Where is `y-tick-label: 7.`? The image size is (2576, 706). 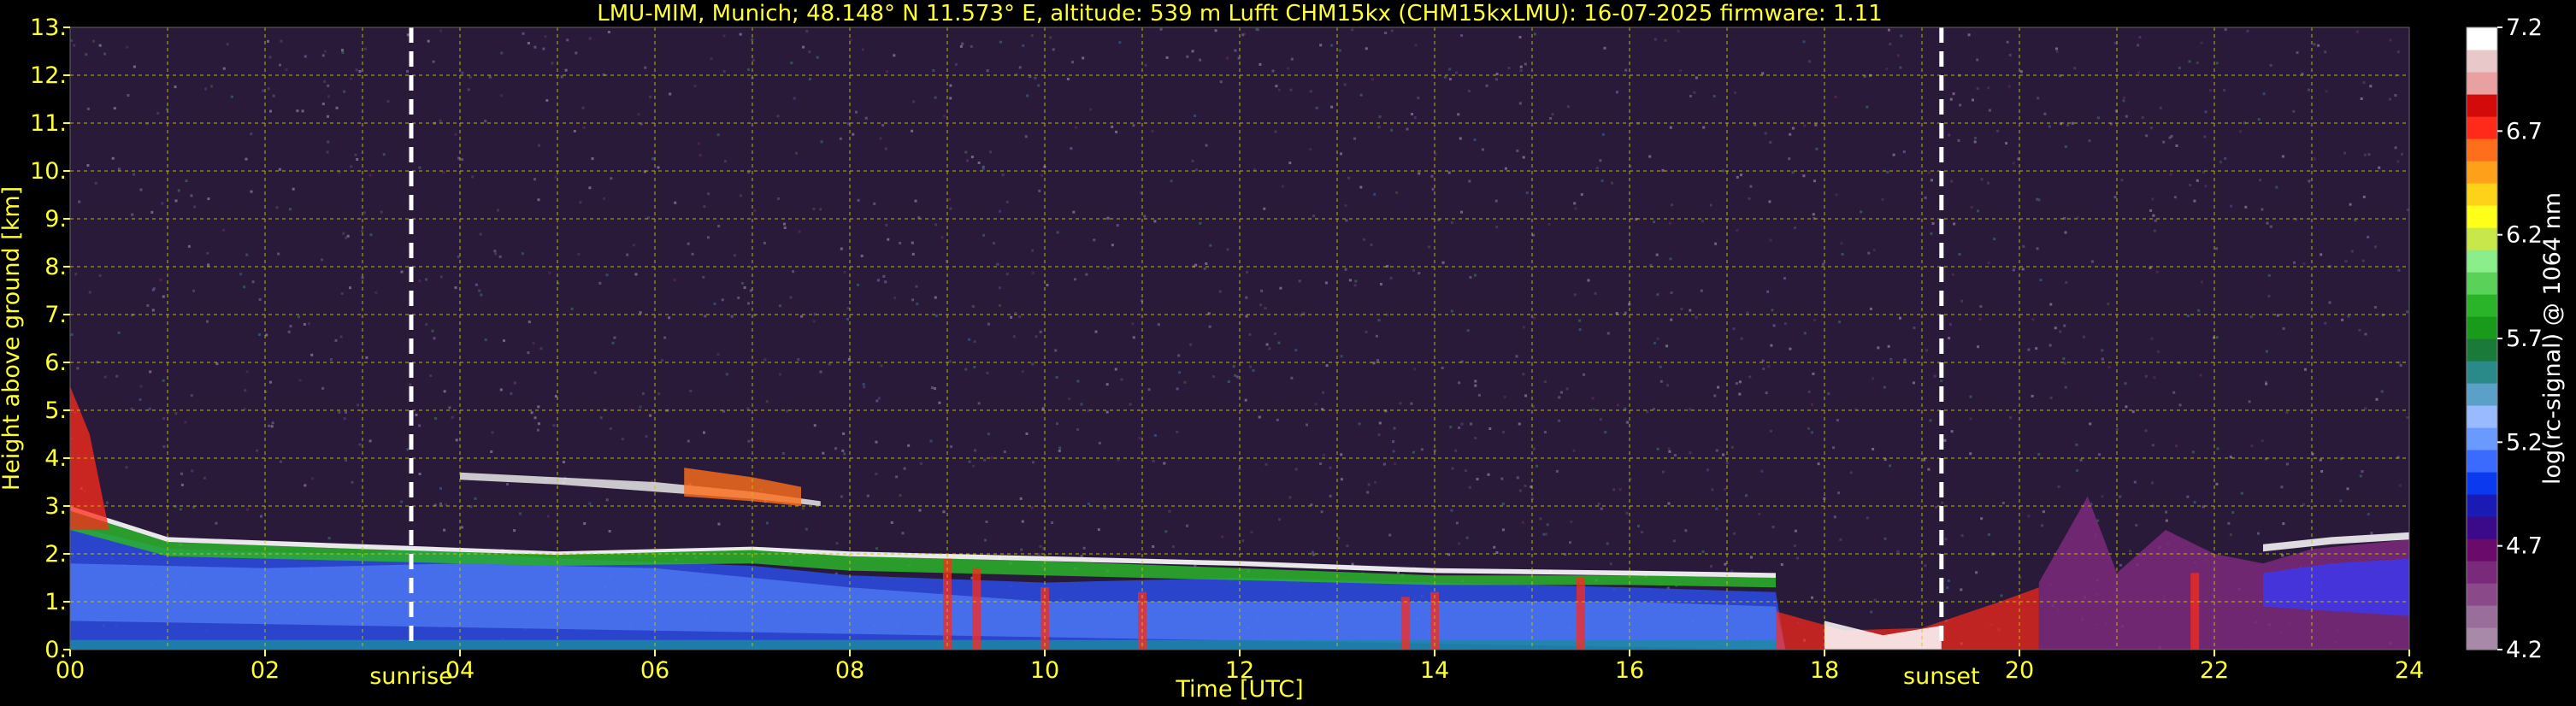 y-tick-label: 7. is located at coordinates (55, 315).